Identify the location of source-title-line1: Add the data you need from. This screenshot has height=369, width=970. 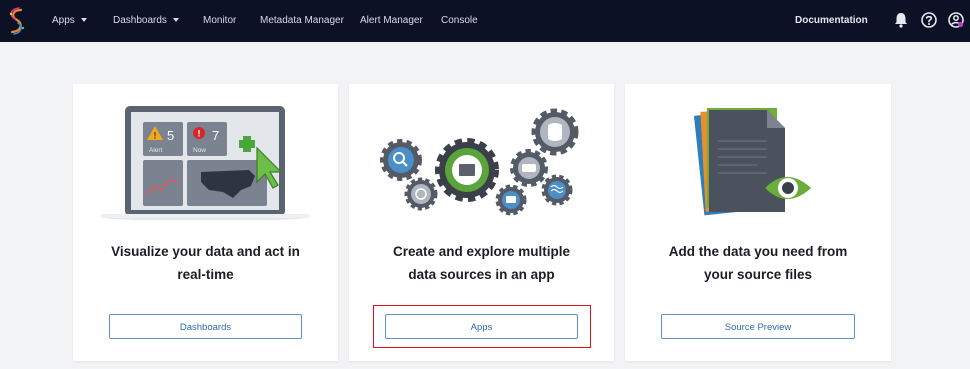
(758, 251).